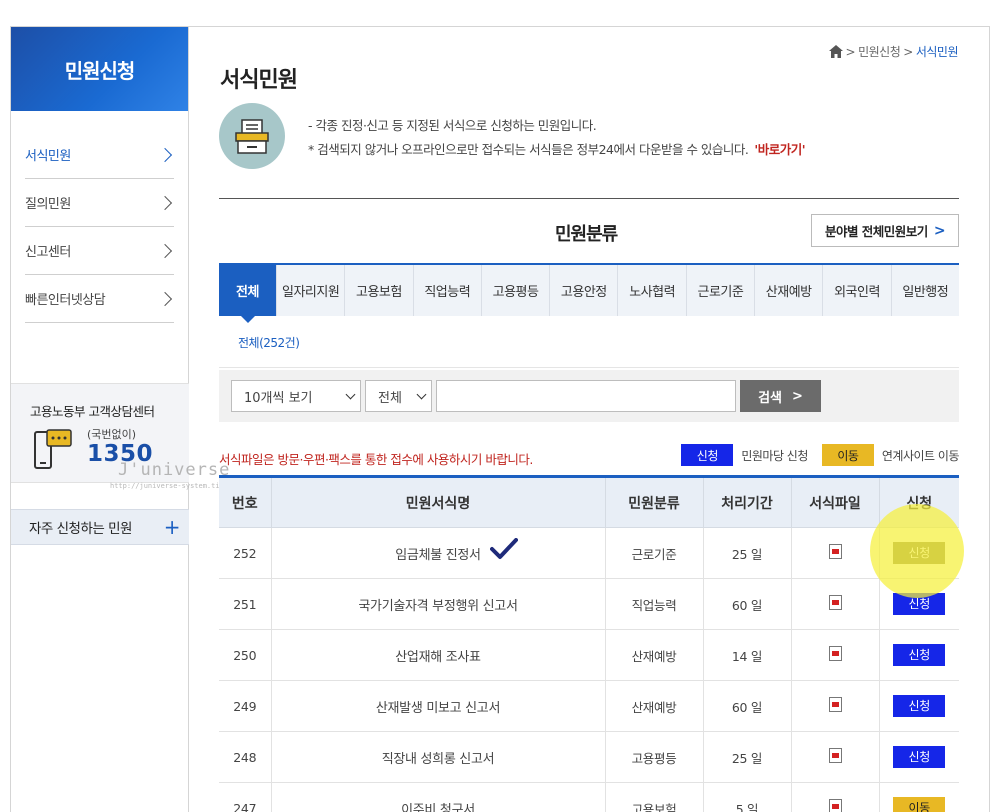 The width and height of the screenshot is (1005, 812). Describe the element at coordinates (746, 655) in the screenshot. I see `row-period: 14 일` at that location.